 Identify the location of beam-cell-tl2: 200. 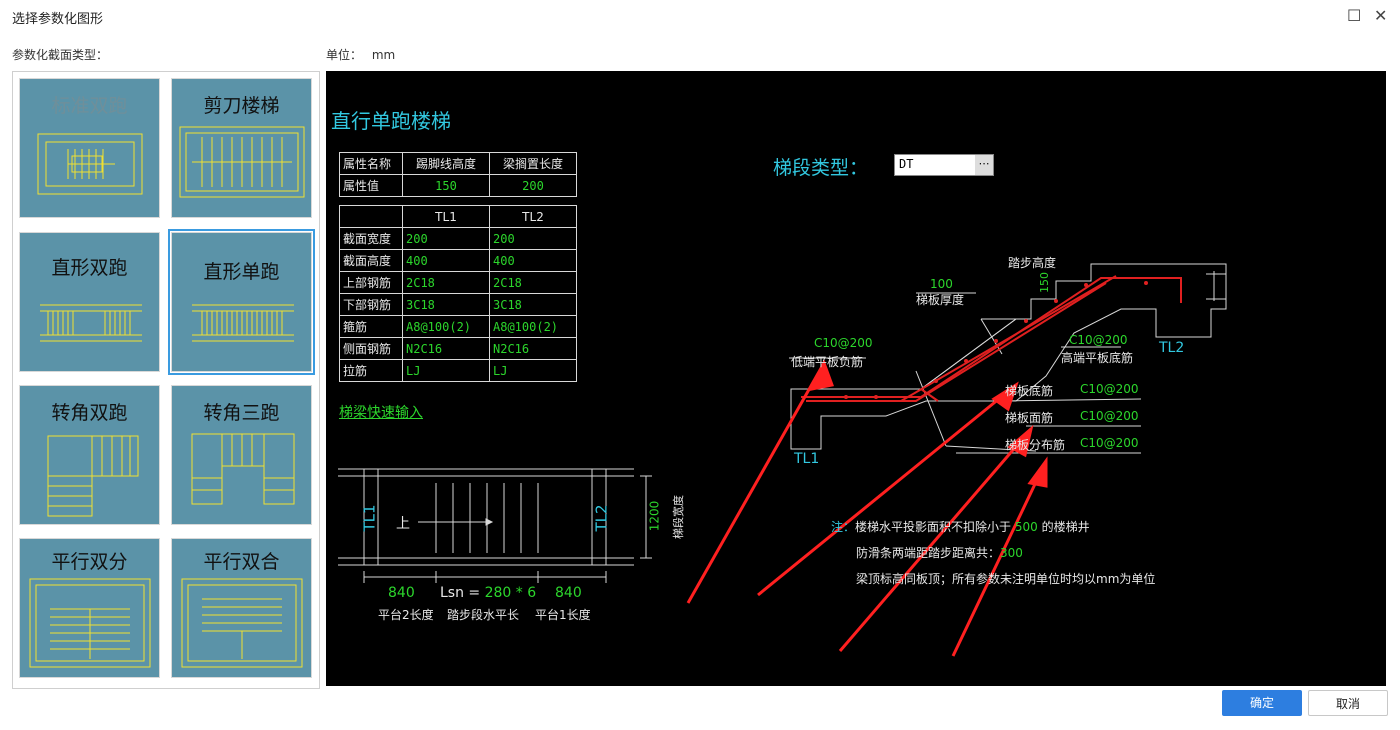
(533, 238).